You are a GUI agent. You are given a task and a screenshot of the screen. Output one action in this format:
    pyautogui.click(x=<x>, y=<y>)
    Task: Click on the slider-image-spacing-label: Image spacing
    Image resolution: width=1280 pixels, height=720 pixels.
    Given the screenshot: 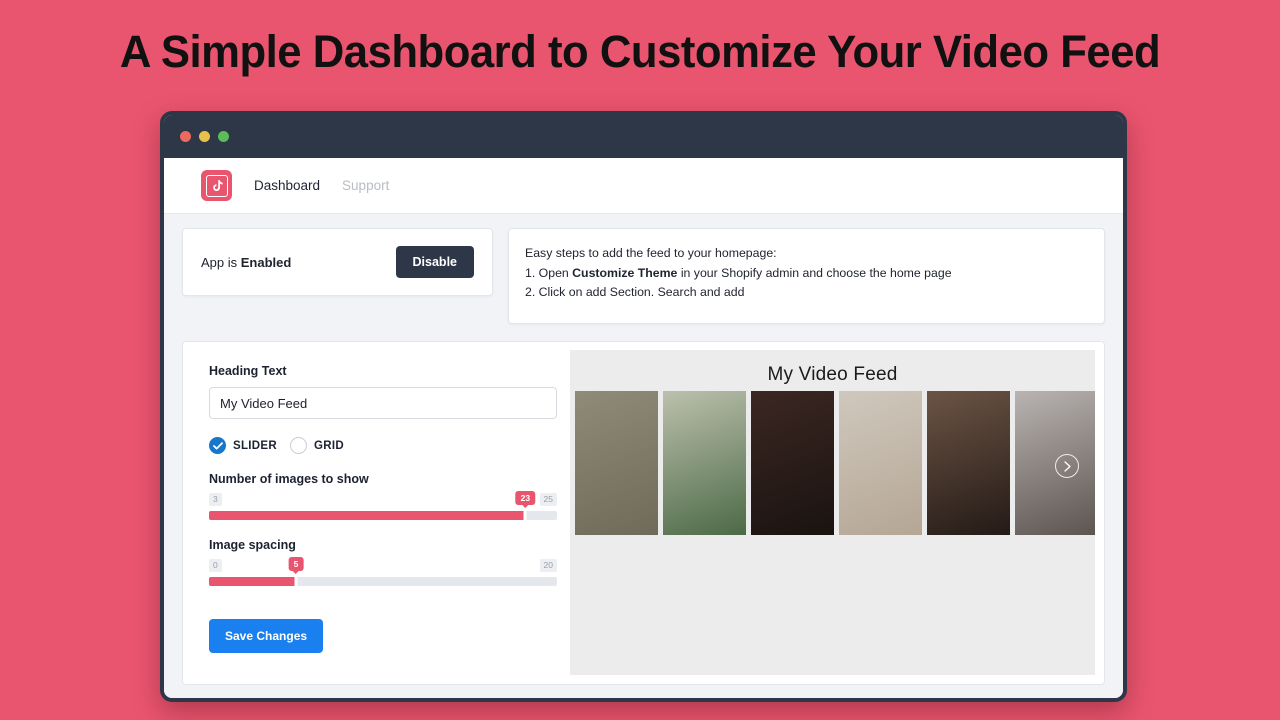 What is the action you would take?
    pyautogui.click(x=252, y=545)
    